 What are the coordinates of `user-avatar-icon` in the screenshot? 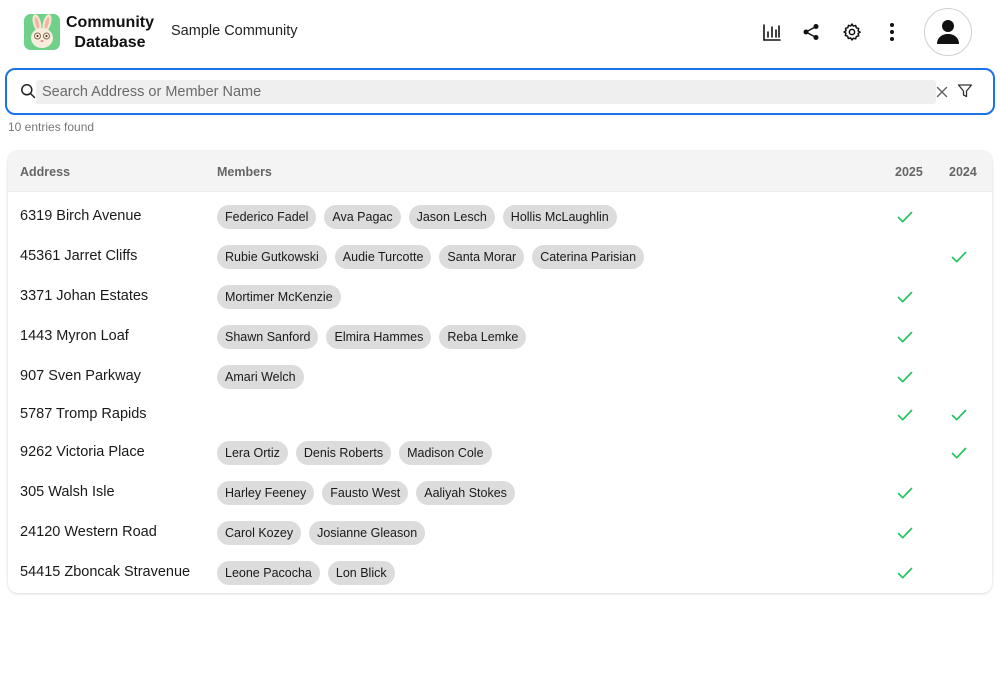 It's located at (948, 32).